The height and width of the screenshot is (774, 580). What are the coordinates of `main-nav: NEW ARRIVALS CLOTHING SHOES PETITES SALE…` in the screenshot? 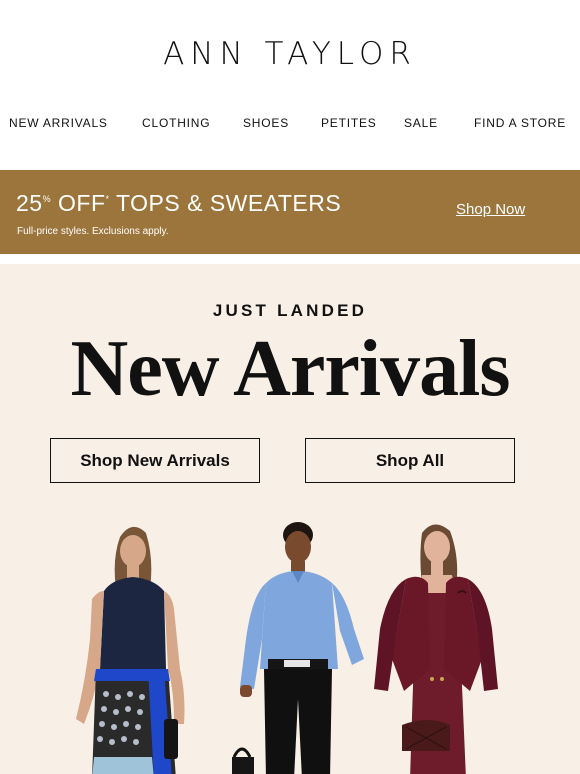 It's located at (290, 126).